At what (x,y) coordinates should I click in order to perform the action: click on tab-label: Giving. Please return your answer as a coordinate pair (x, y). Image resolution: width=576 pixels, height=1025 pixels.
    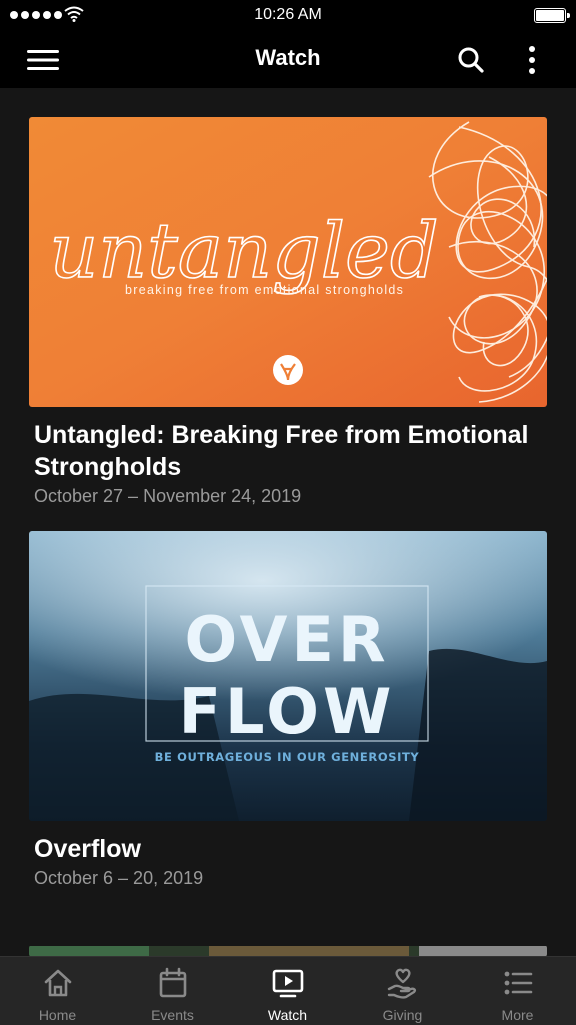
    Looking at the image, I should click on (402, 1015).